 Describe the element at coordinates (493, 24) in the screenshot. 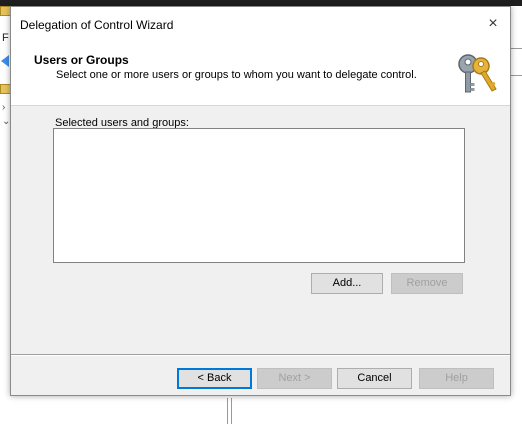

I see `close-button: ×` at that location.